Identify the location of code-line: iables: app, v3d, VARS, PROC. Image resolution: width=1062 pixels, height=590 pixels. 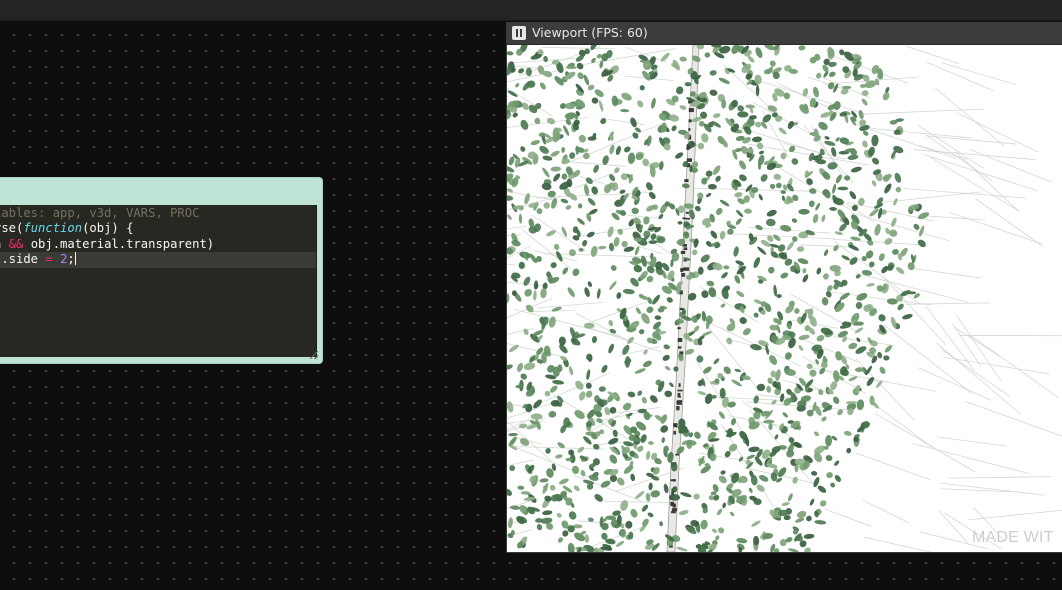
(158, 214).